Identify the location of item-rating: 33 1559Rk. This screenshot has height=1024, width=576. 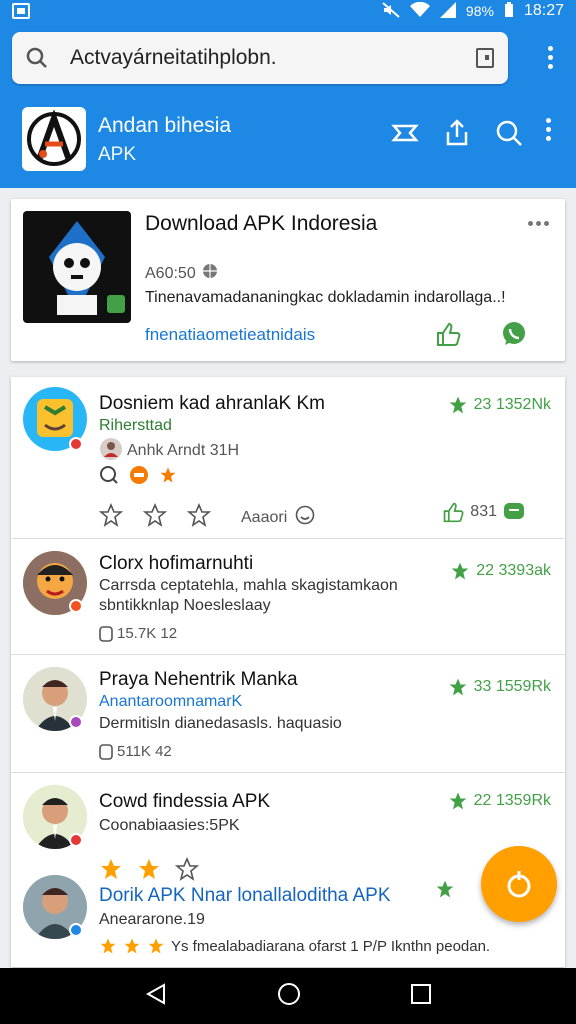
(499, 687).